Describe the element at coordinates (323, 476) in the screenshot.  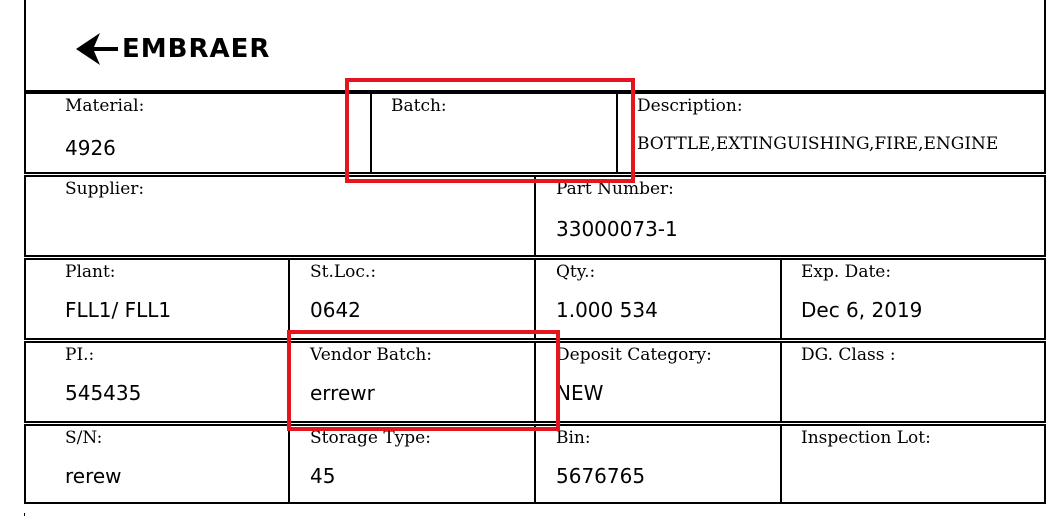
I see `storage-type-value: 45` at that location.